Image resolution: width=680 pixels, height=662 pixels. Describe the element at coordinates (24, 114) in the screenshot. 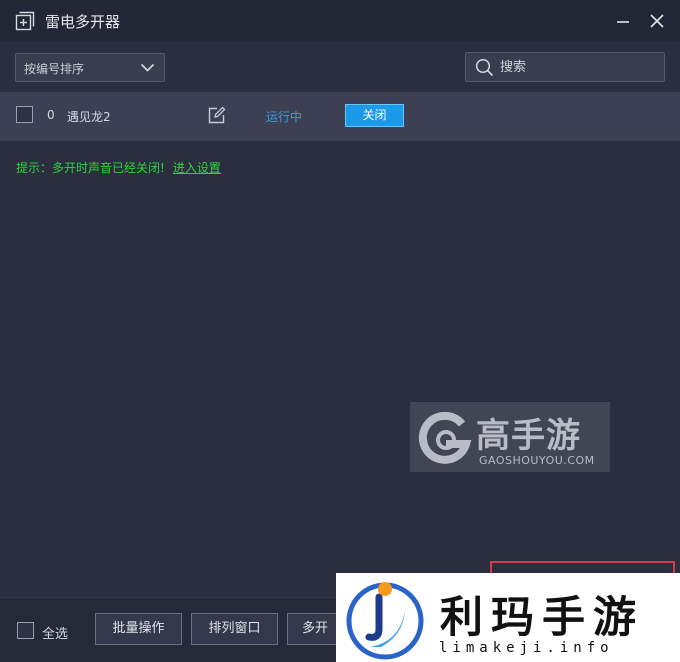

I see `row-checkbox` at that location.